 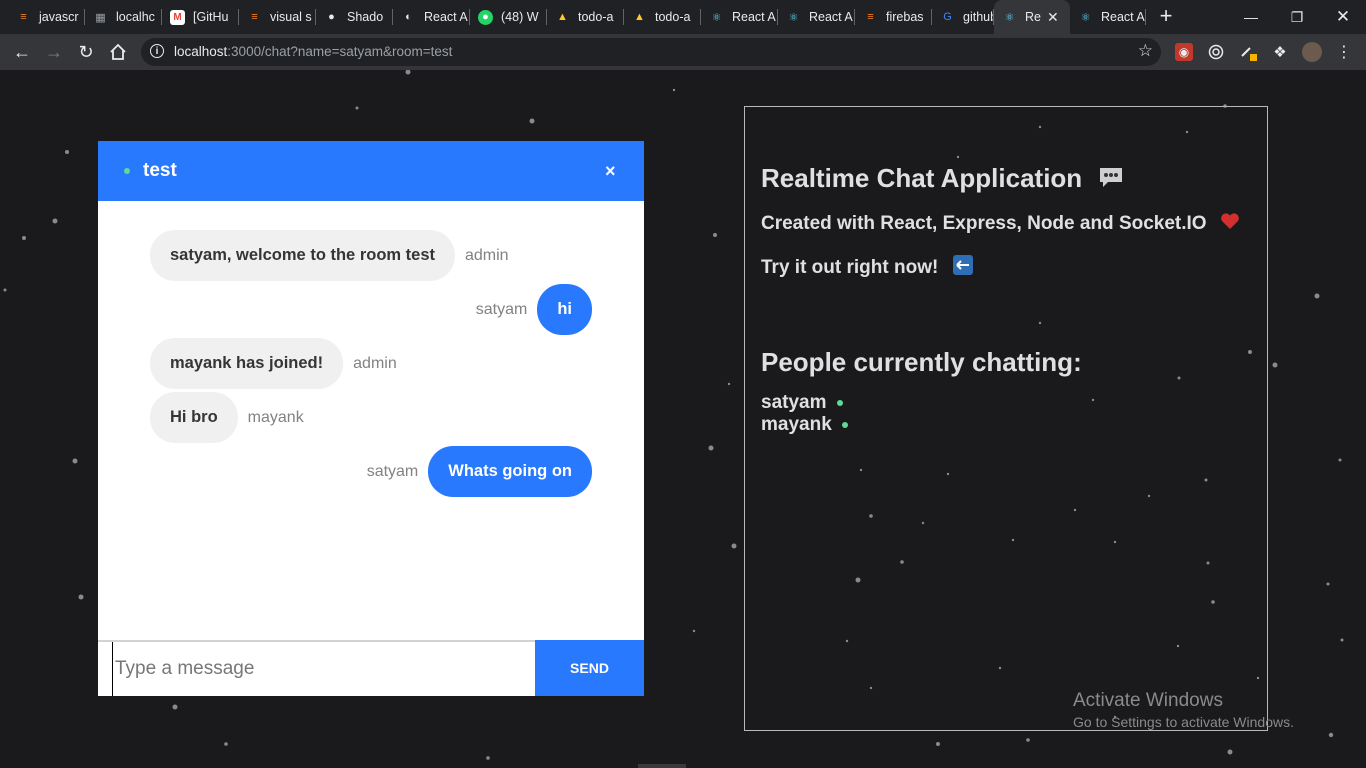 What do you see at coordinates (194, 417) in the screenshot?
I see `message-bubble: Hi bro` at bounding box center [194, 417].